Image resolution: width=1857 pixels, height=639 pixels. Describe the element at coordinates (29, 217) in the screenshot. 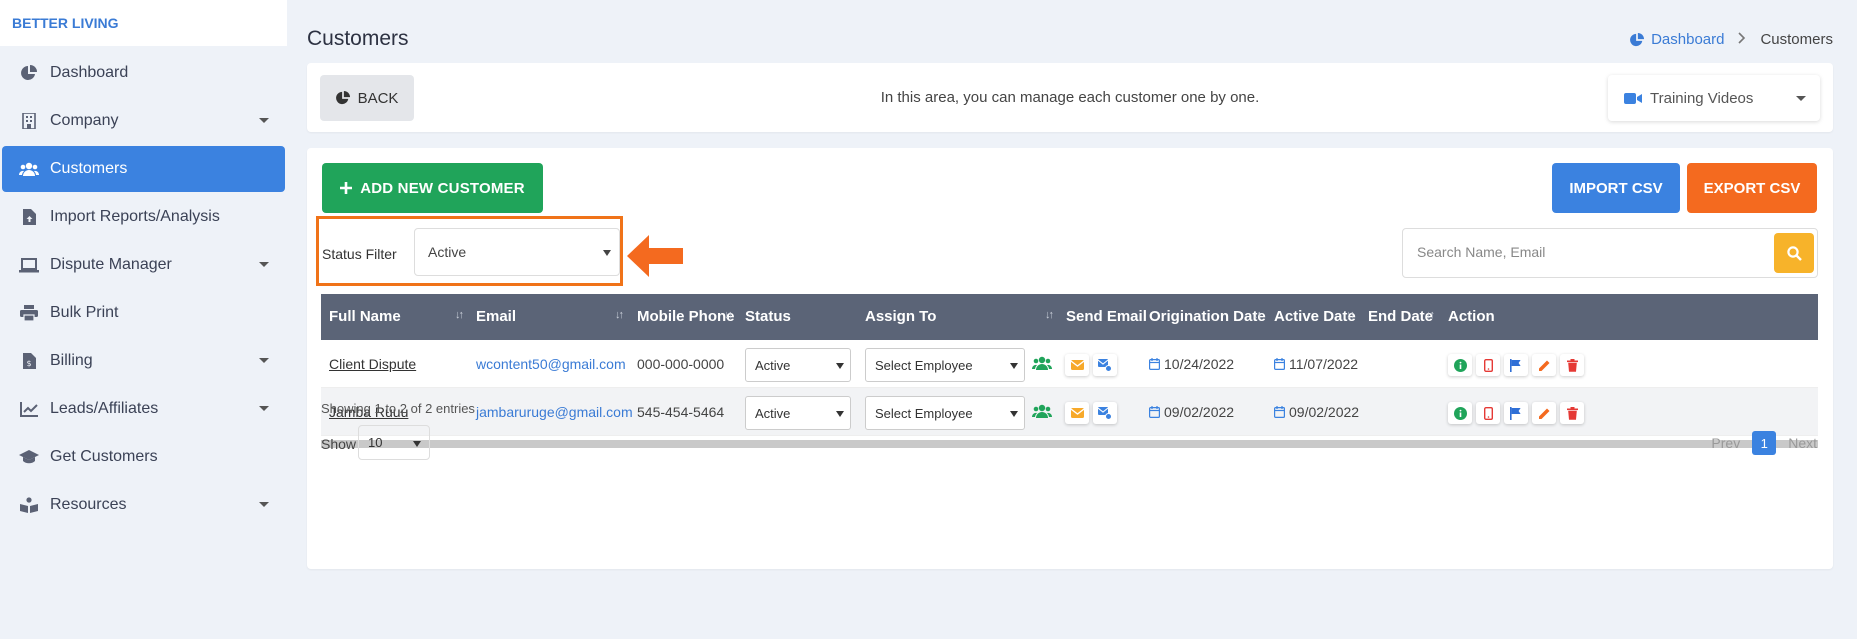

I see `file-upload-icon` at that location.